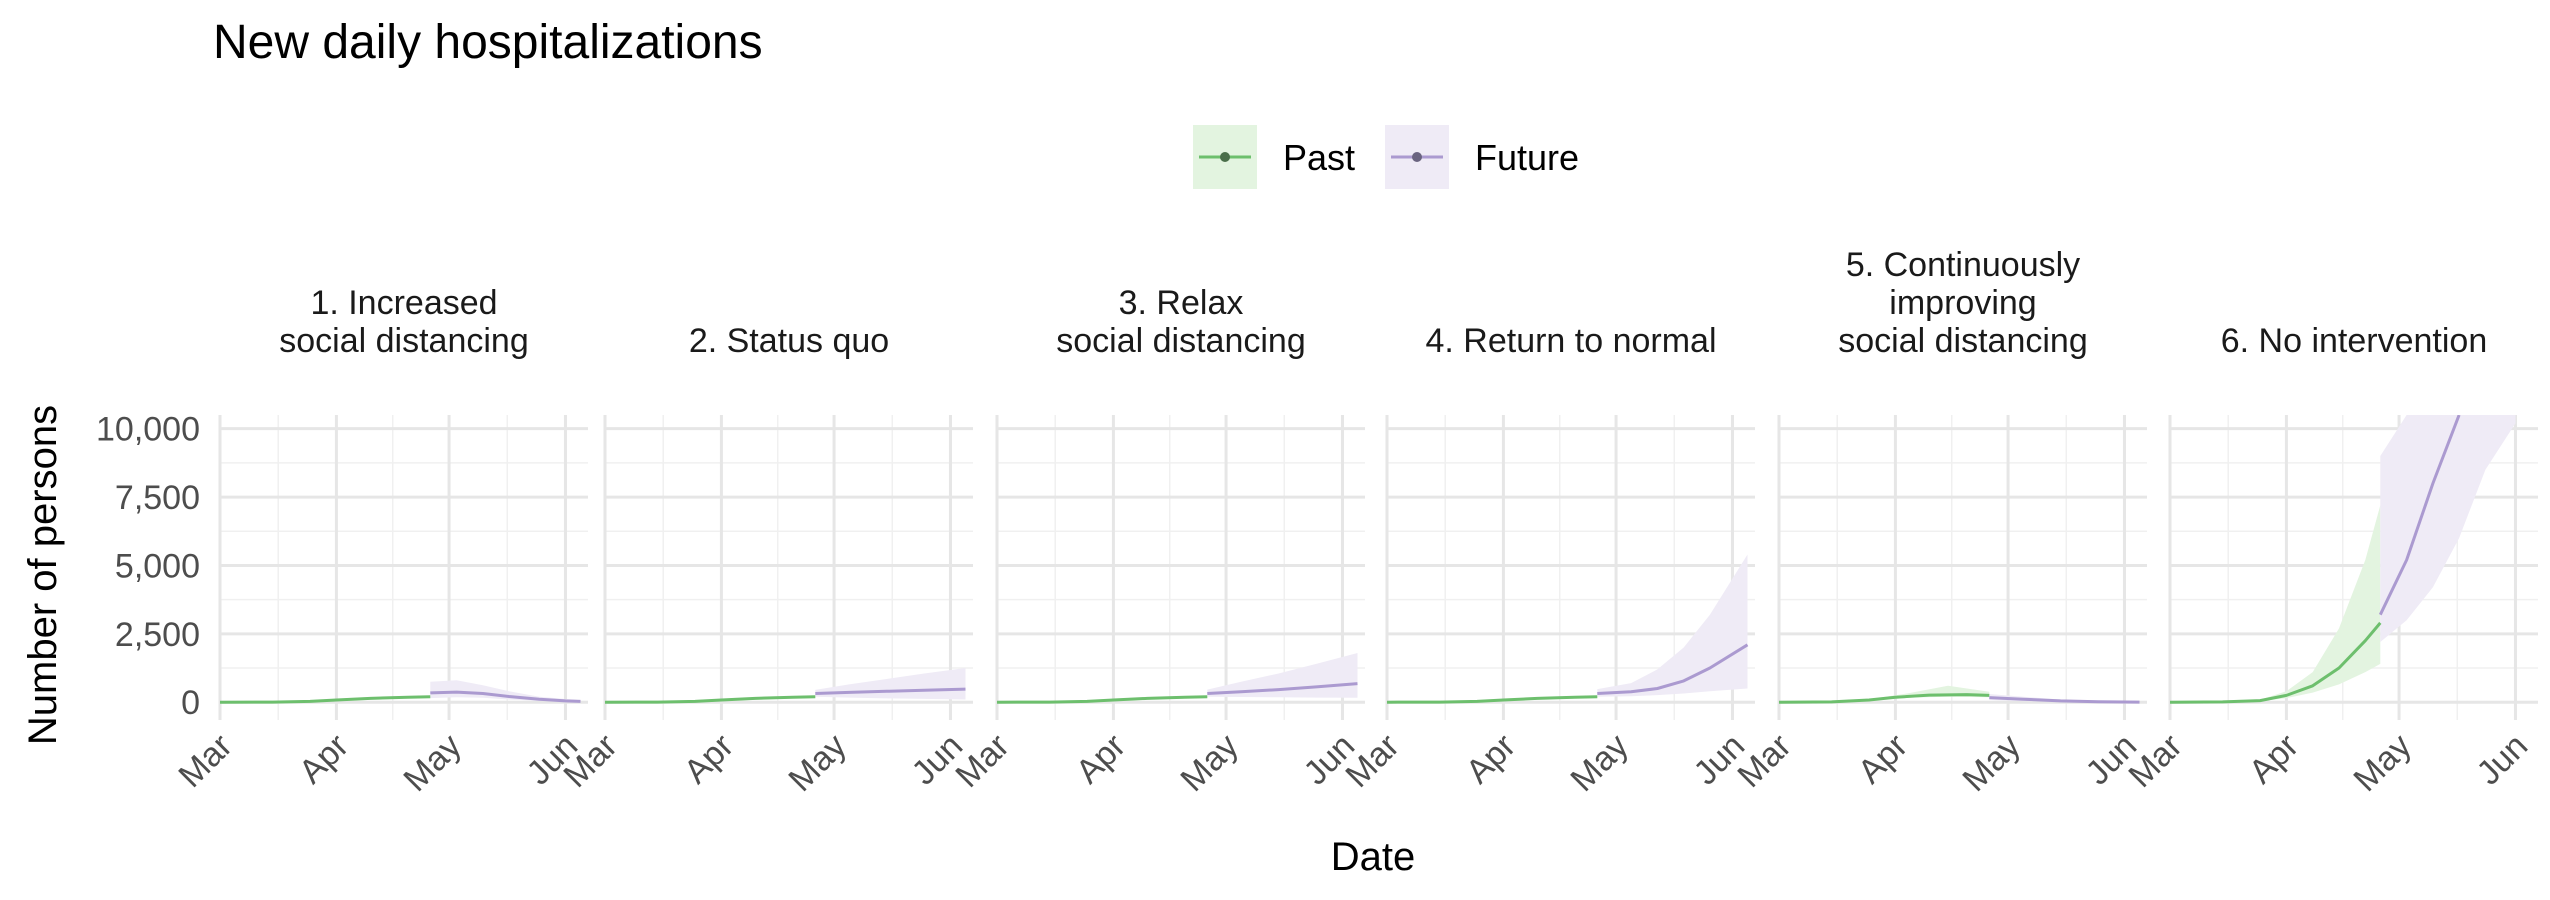 This screenshot has height=900, width=2550. I want to click on y-axis-title: Number of persons, so click(43, 575).